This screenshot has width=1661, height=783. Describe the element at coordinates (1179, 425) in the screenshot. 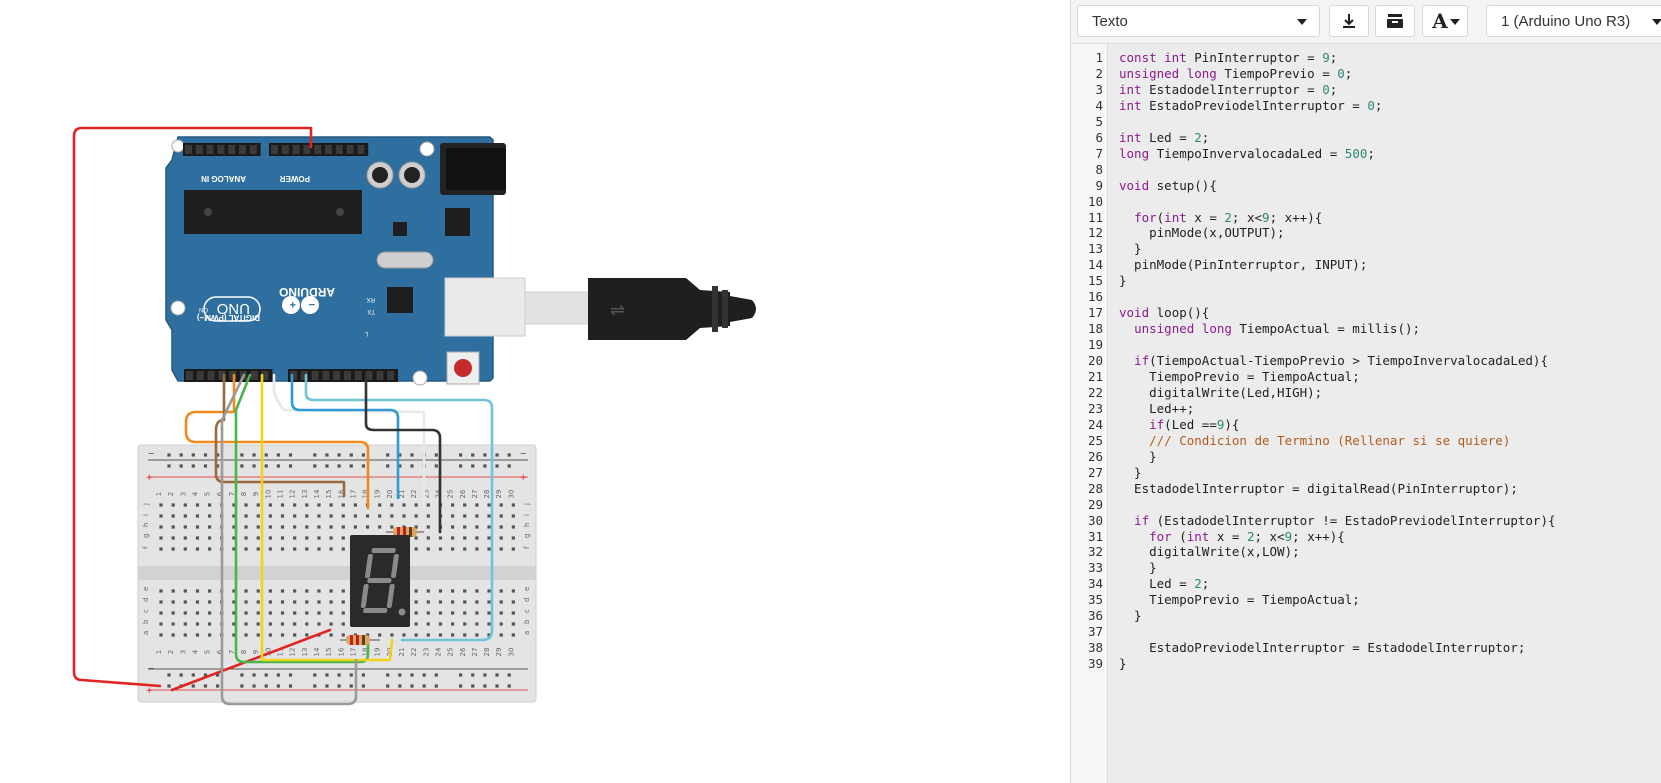

I see `code-line: if(Led ==9){` at that location.